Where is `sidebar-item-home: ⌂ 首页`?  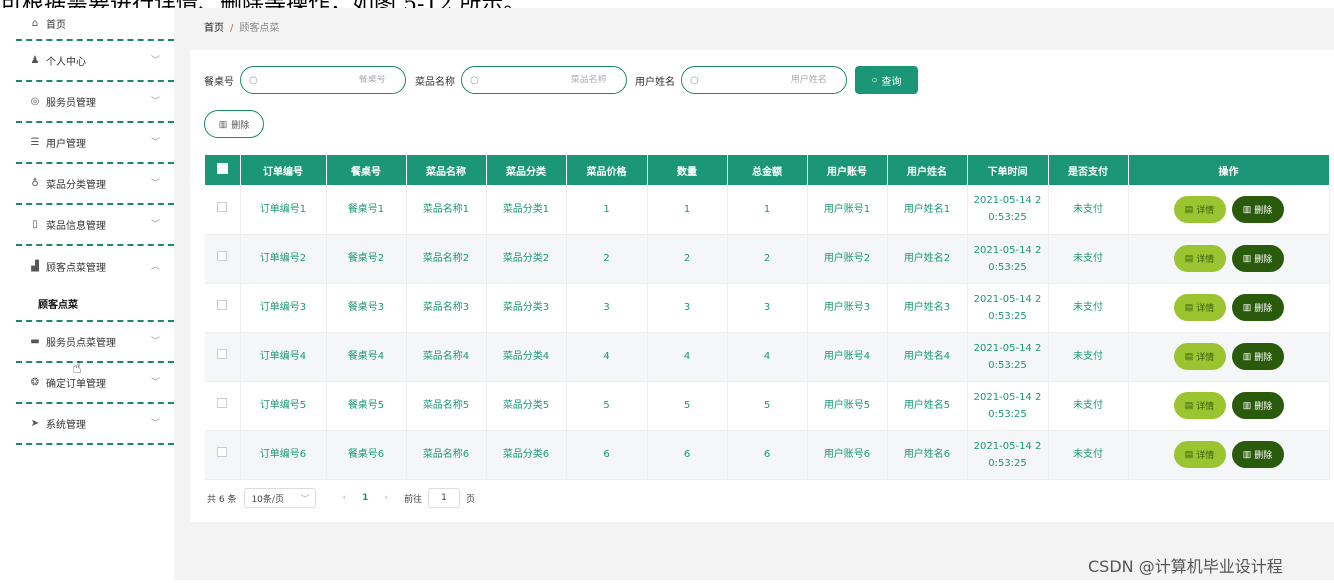 sidebar-item-home: ⌂ 首页 is located at coordinates (95, 24).